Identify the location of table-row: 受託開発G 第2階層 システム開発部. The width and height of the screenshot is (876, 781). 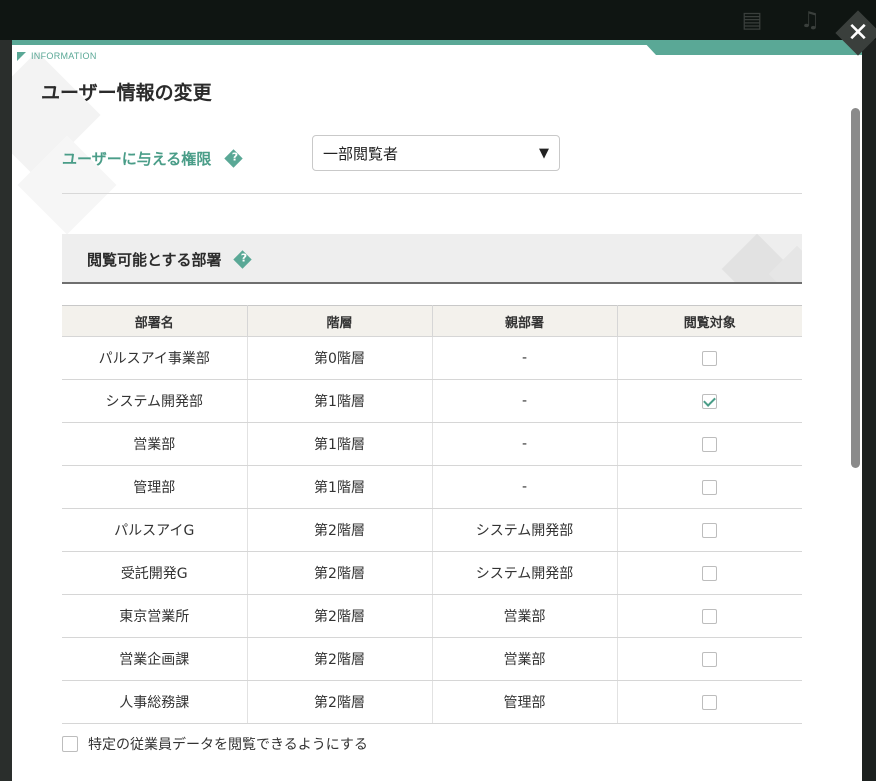
(432, 573).